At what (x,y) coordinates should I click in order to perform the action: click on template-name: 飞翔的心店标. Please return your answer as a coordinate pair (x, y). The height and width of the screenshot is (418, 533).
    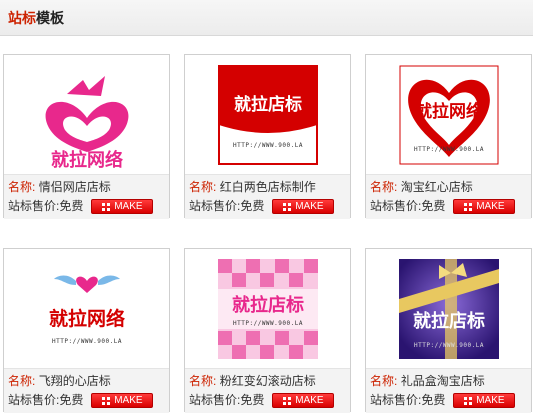
    Looking at the image, I should click on (74, 381).